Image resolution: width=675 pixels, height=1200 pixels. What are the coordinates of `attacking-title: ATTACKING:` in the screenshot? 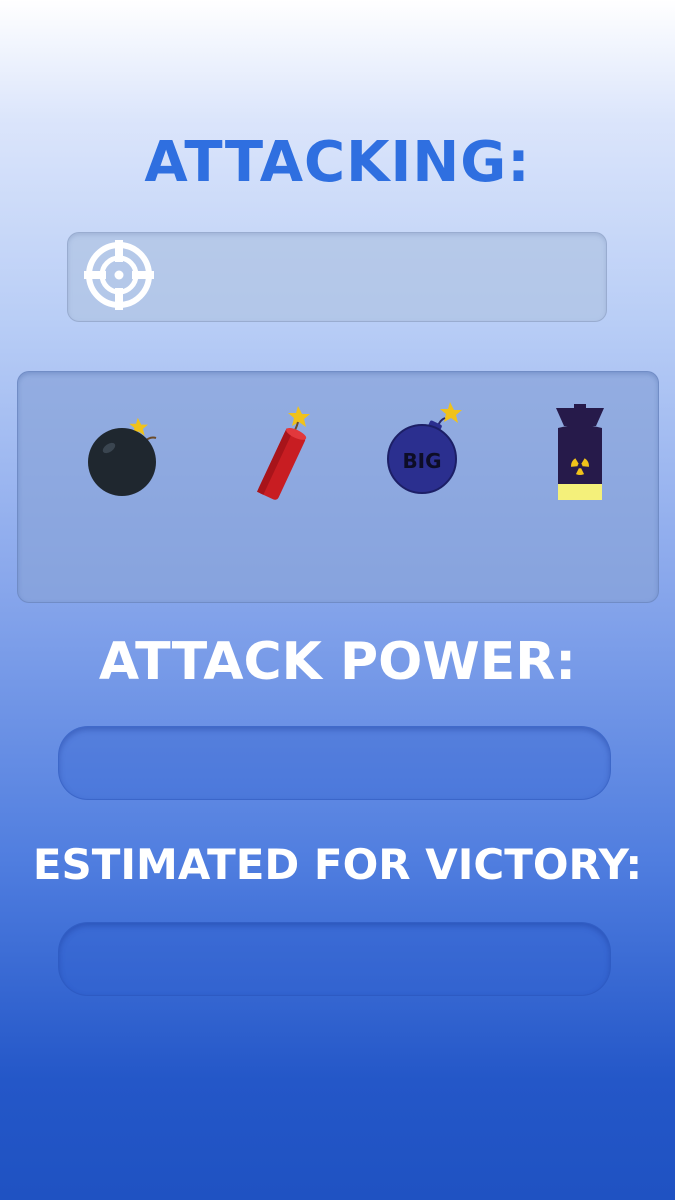 It's located at (337, 162).